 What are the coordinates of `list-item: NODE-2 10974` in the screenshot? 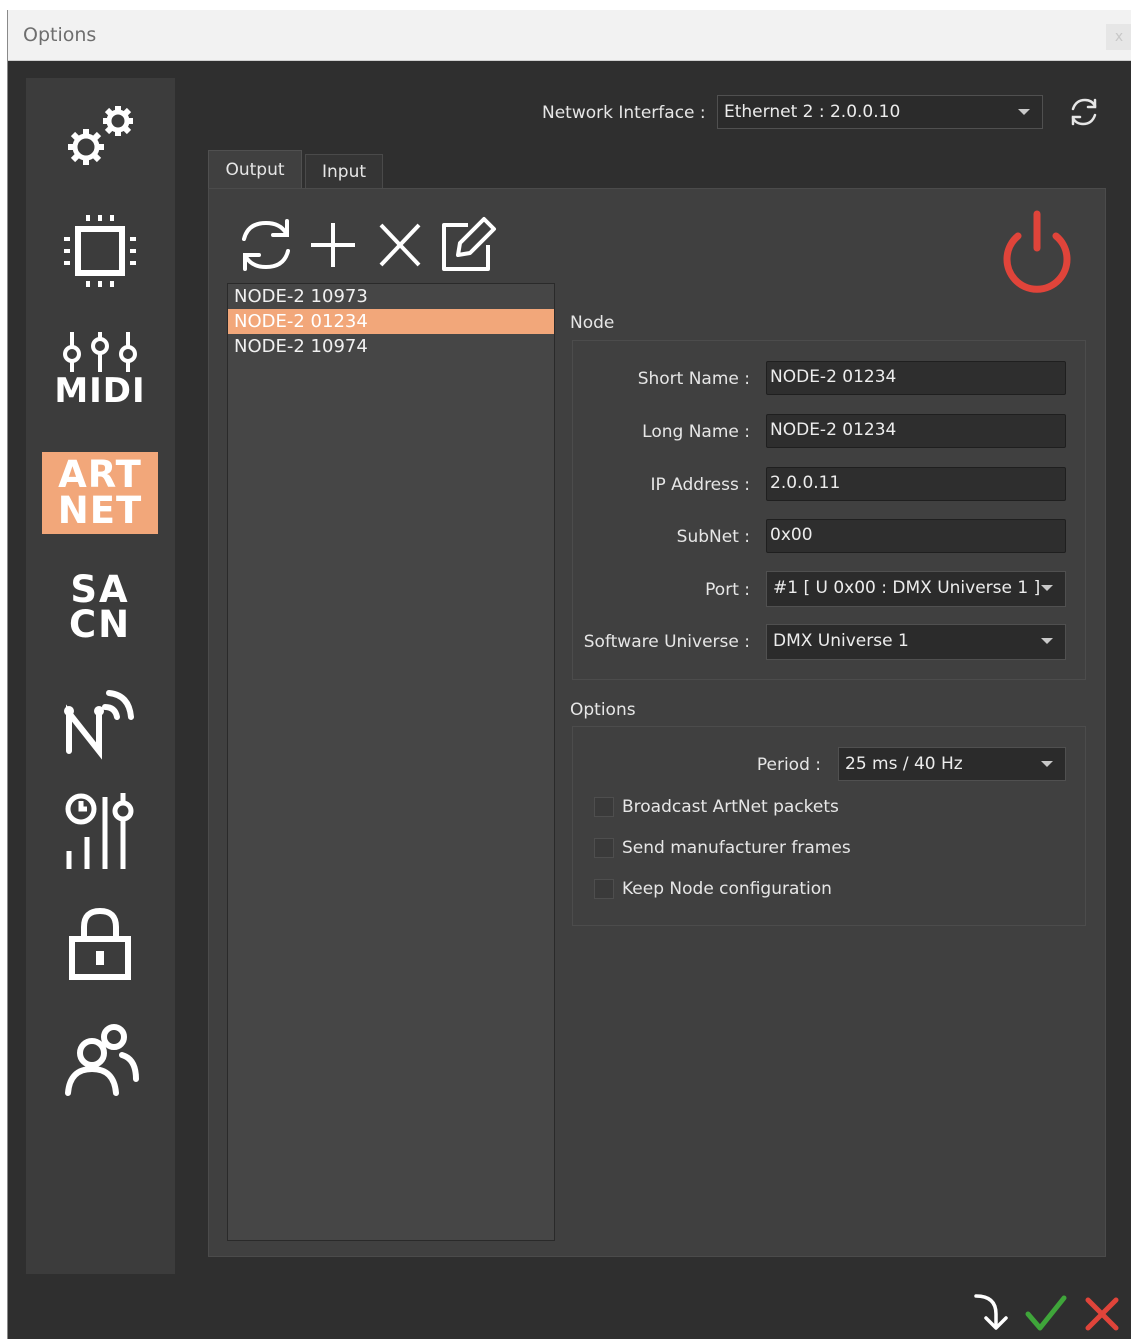 It's located at (391, 346).